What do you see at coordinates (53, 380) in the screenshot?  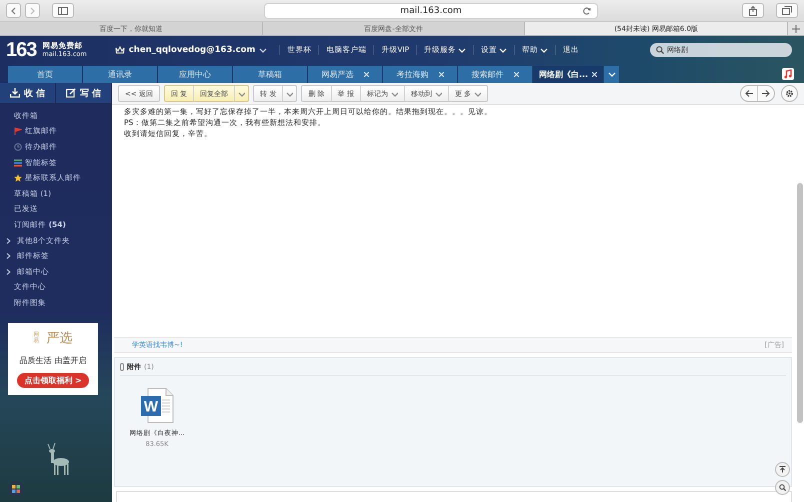 I see `ad-cta-button: 点击领取福利 >` at bounding box center [53, 380].